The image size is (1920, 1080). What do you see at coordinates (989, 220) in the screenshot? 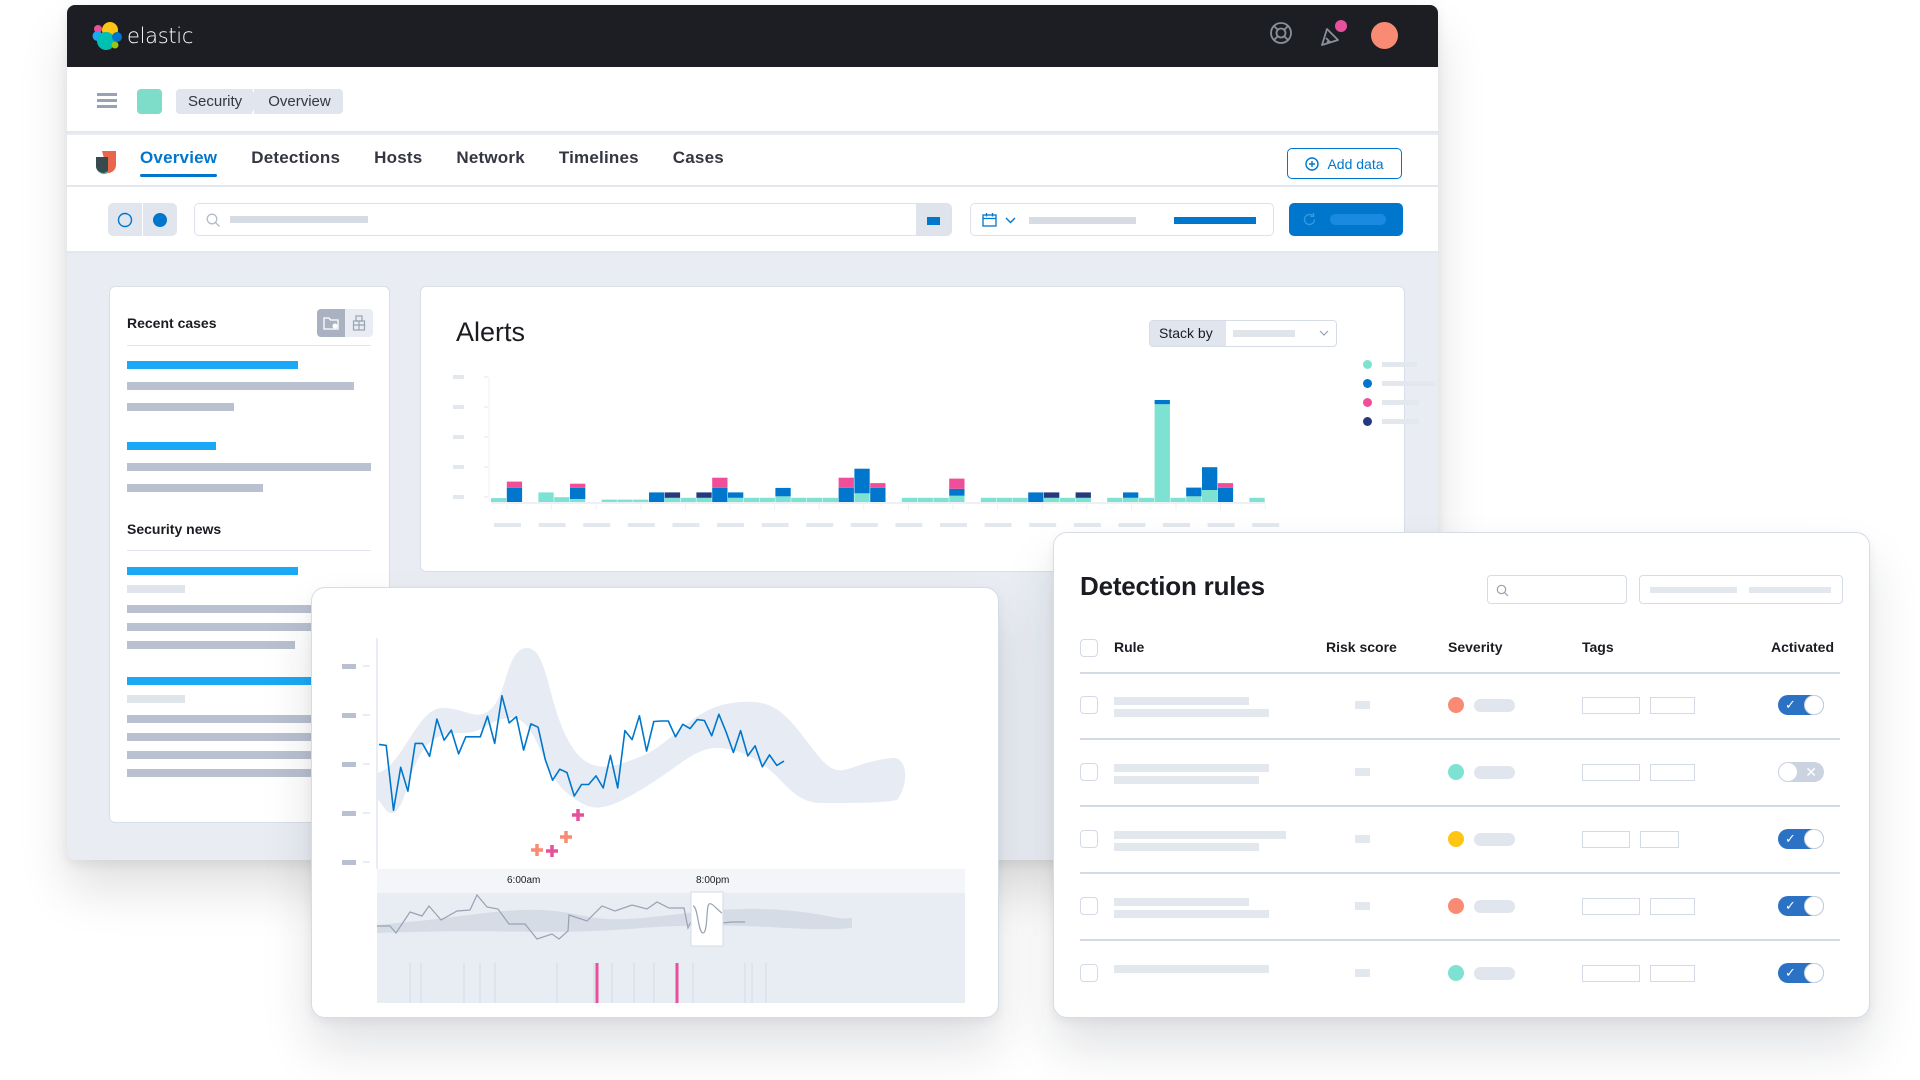
I see `calendar-icon` at bounding box center [989, 220].